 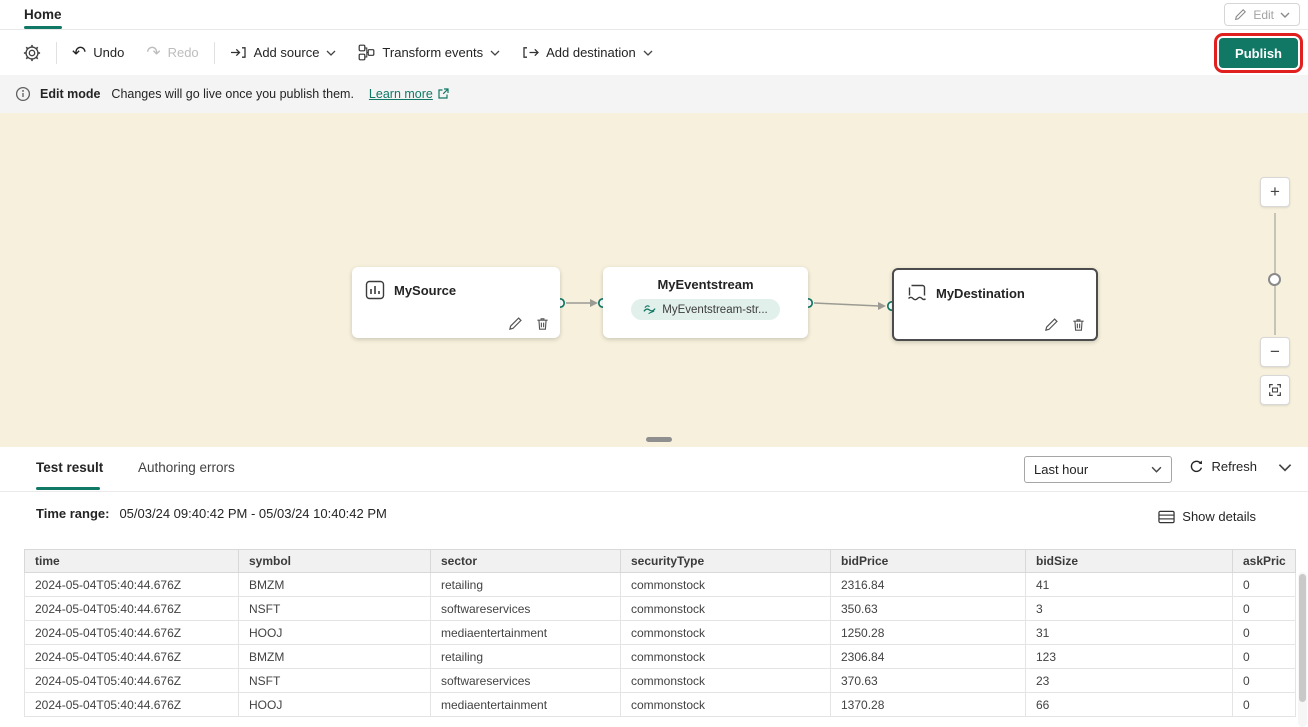 I want to click on settings-button, so click(x=32, y=53).